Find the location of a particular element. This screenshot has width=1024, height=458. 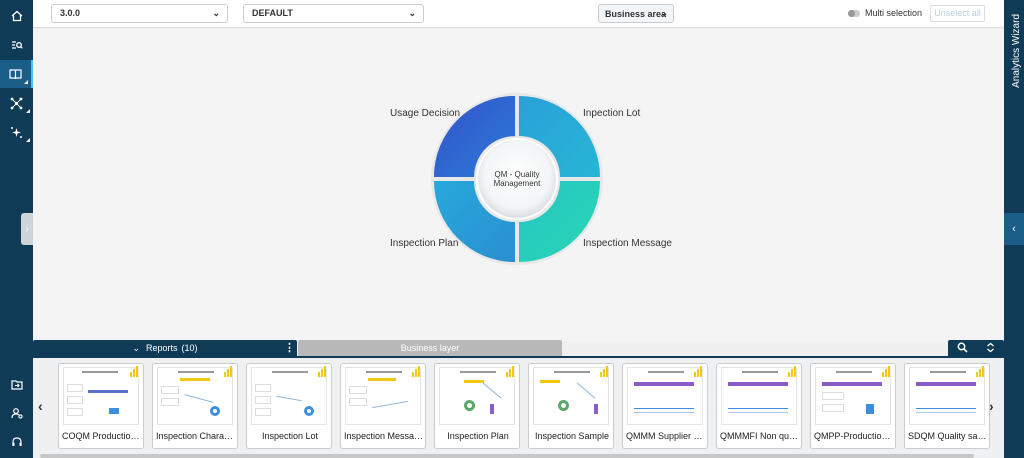

profile-select: DEFAULT ⌄ is located at coordinates (333, 13).